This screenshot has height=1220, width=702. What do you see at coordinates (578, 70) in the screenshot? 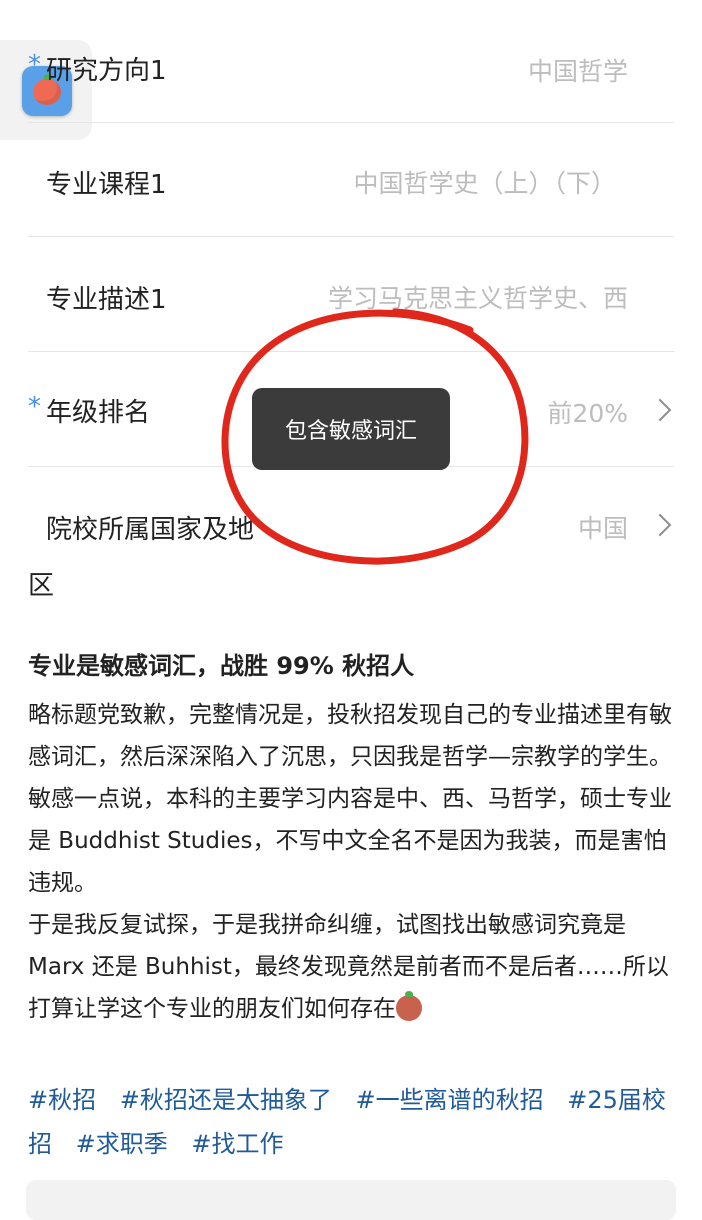
I see `research-direction-value: 中国哲学` at bounding box center [578, 70].